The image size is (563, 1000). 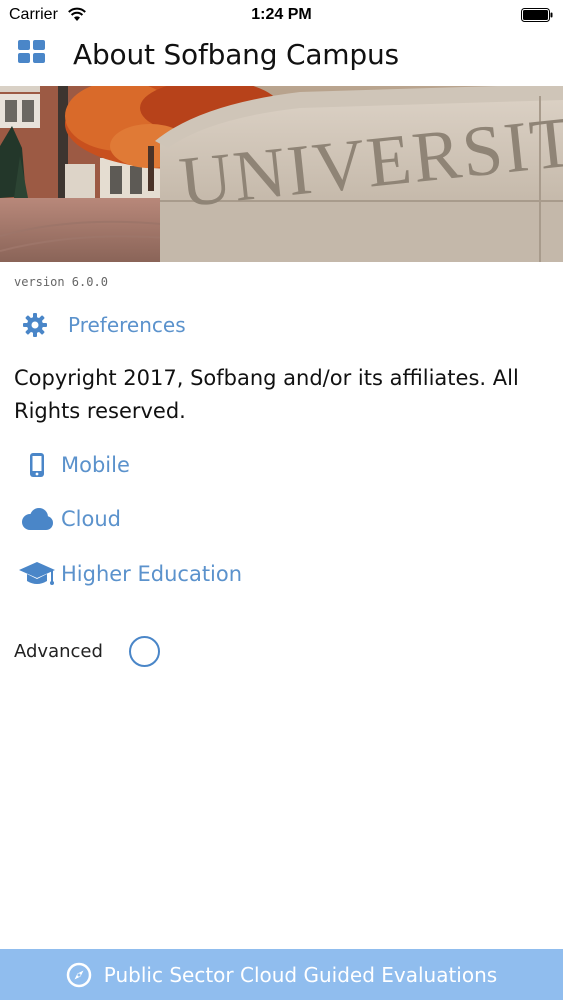 What do you see at coordinates (58, 651) in the screenshot?
I see `advanced-label: Advanced` at bounding box center [58, 651].